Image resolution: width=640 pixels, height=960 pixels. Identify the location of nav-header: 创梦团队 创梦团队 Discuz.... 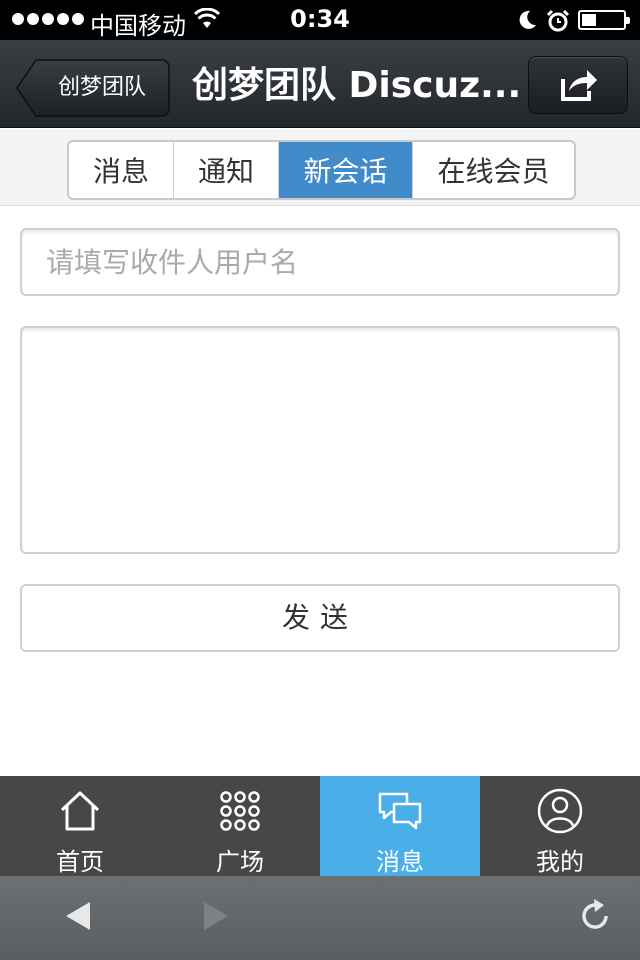
(320, 84).